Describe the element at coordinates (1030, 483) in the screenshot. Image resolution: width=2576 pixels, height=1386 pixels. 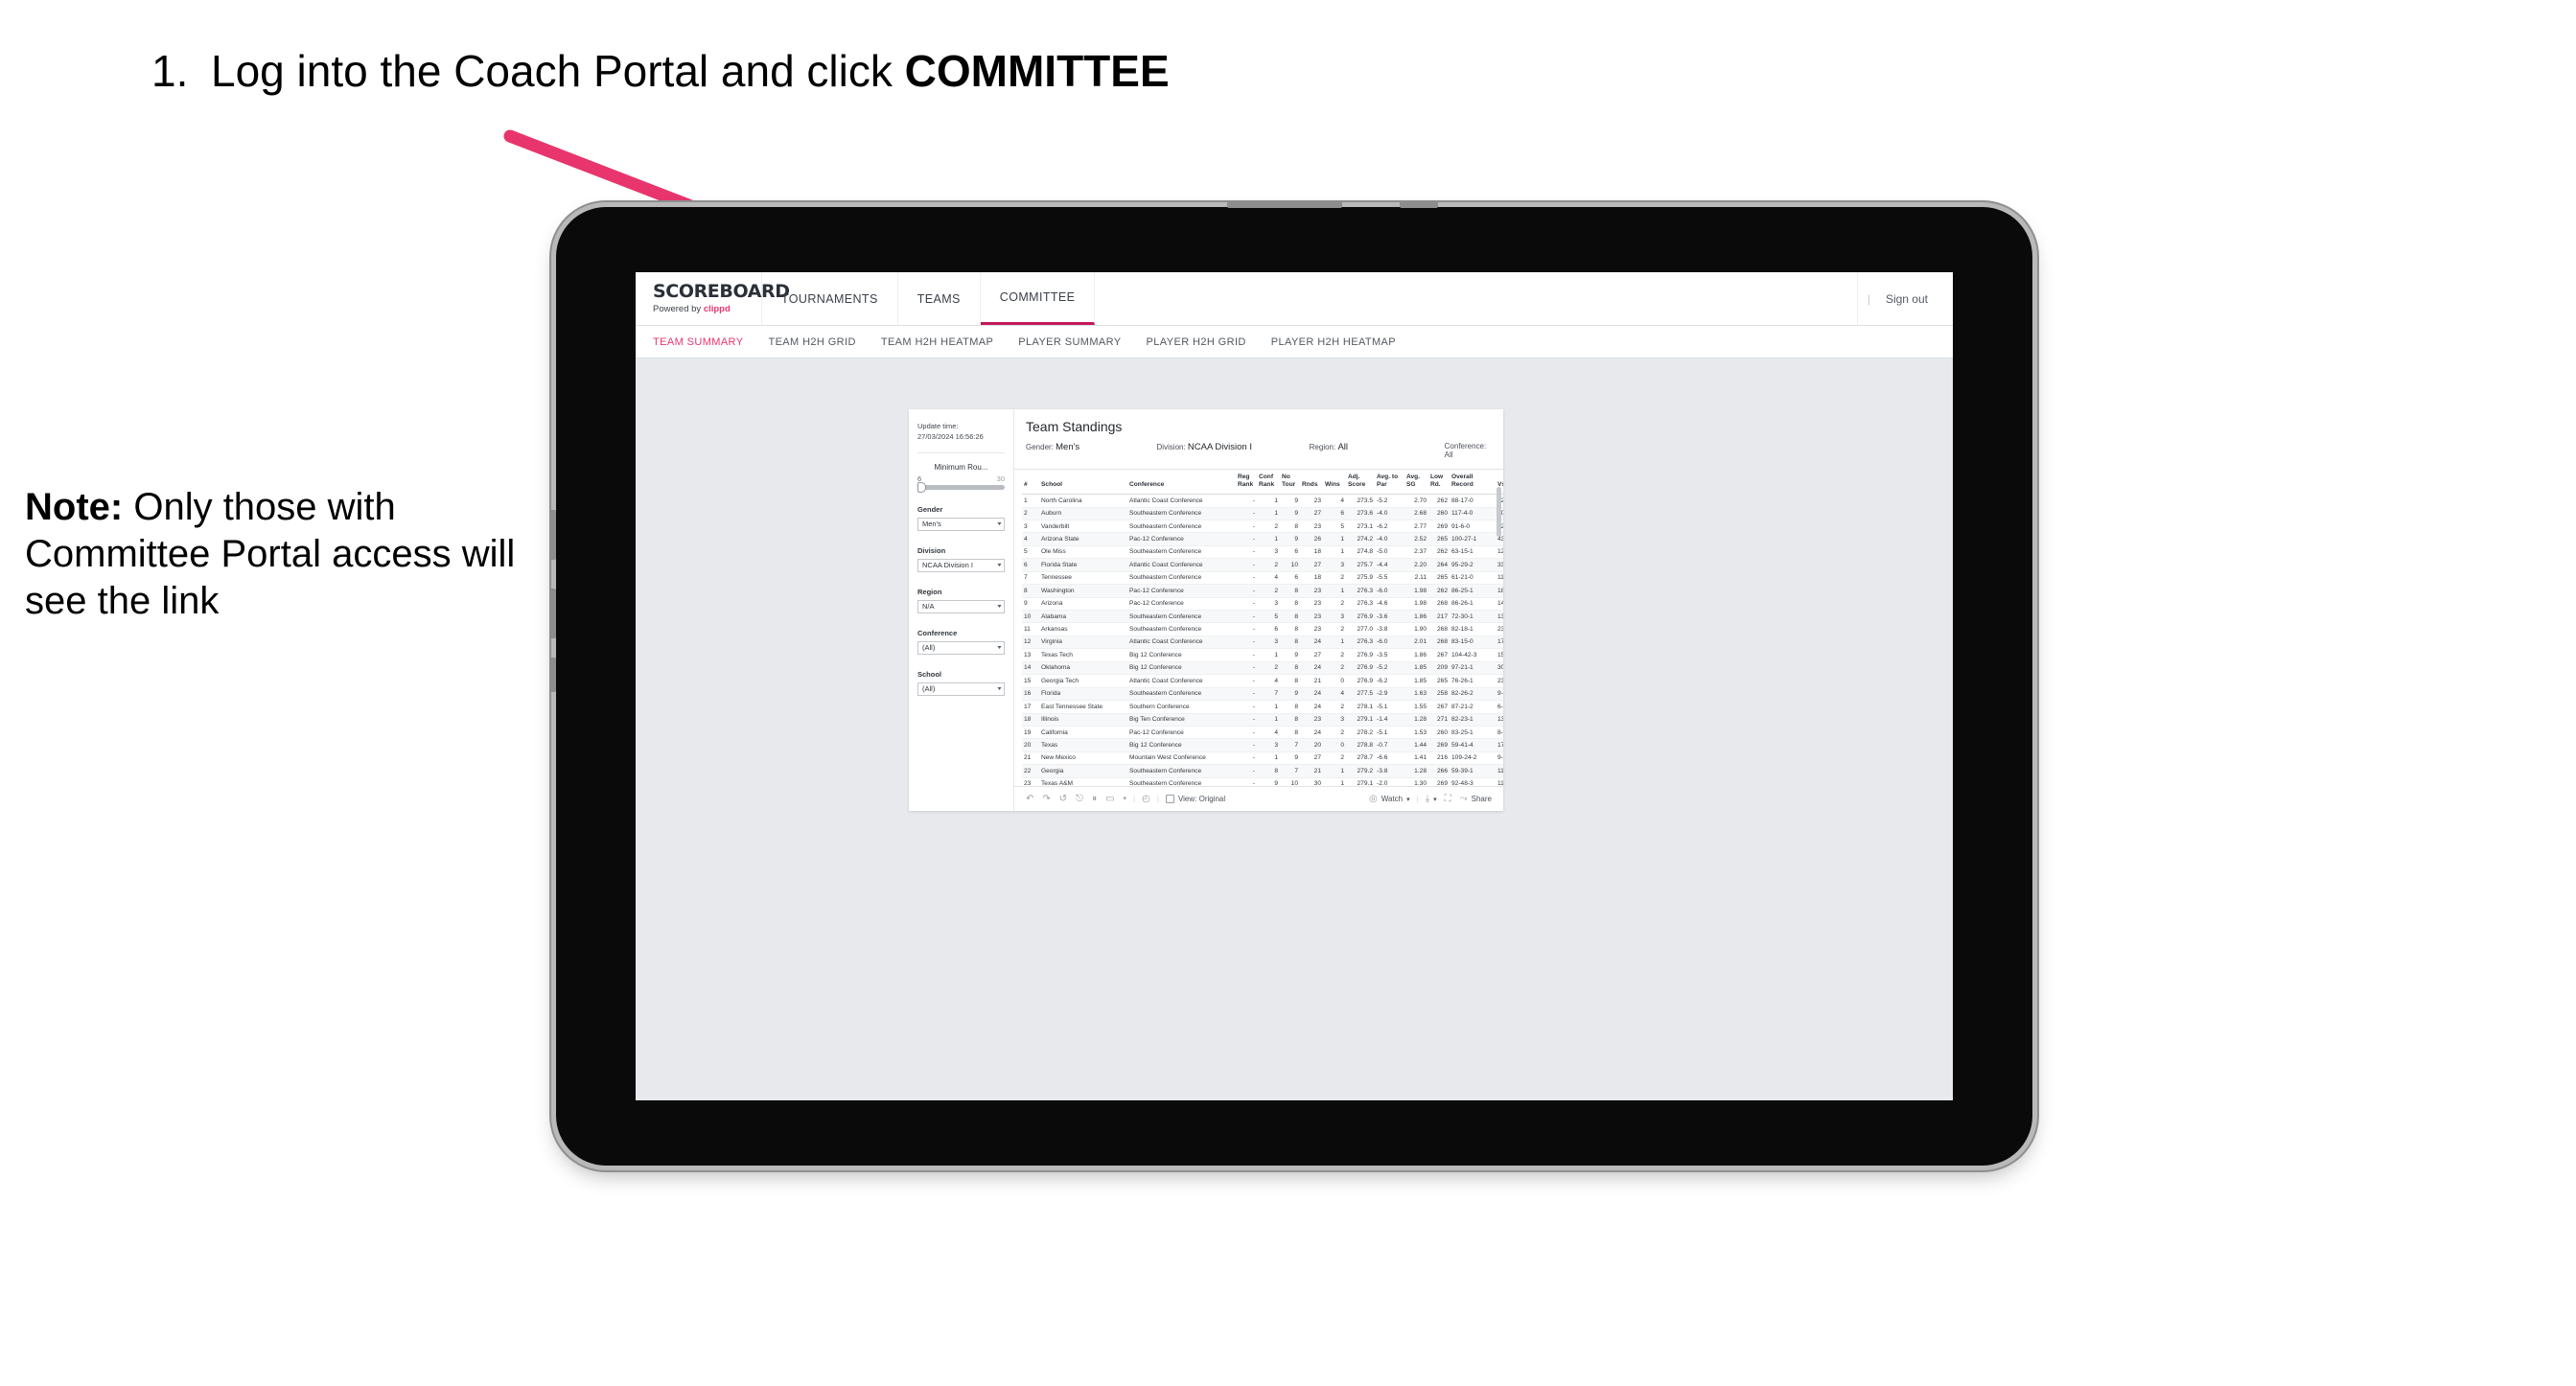
I see `col-rank: #` at that location.